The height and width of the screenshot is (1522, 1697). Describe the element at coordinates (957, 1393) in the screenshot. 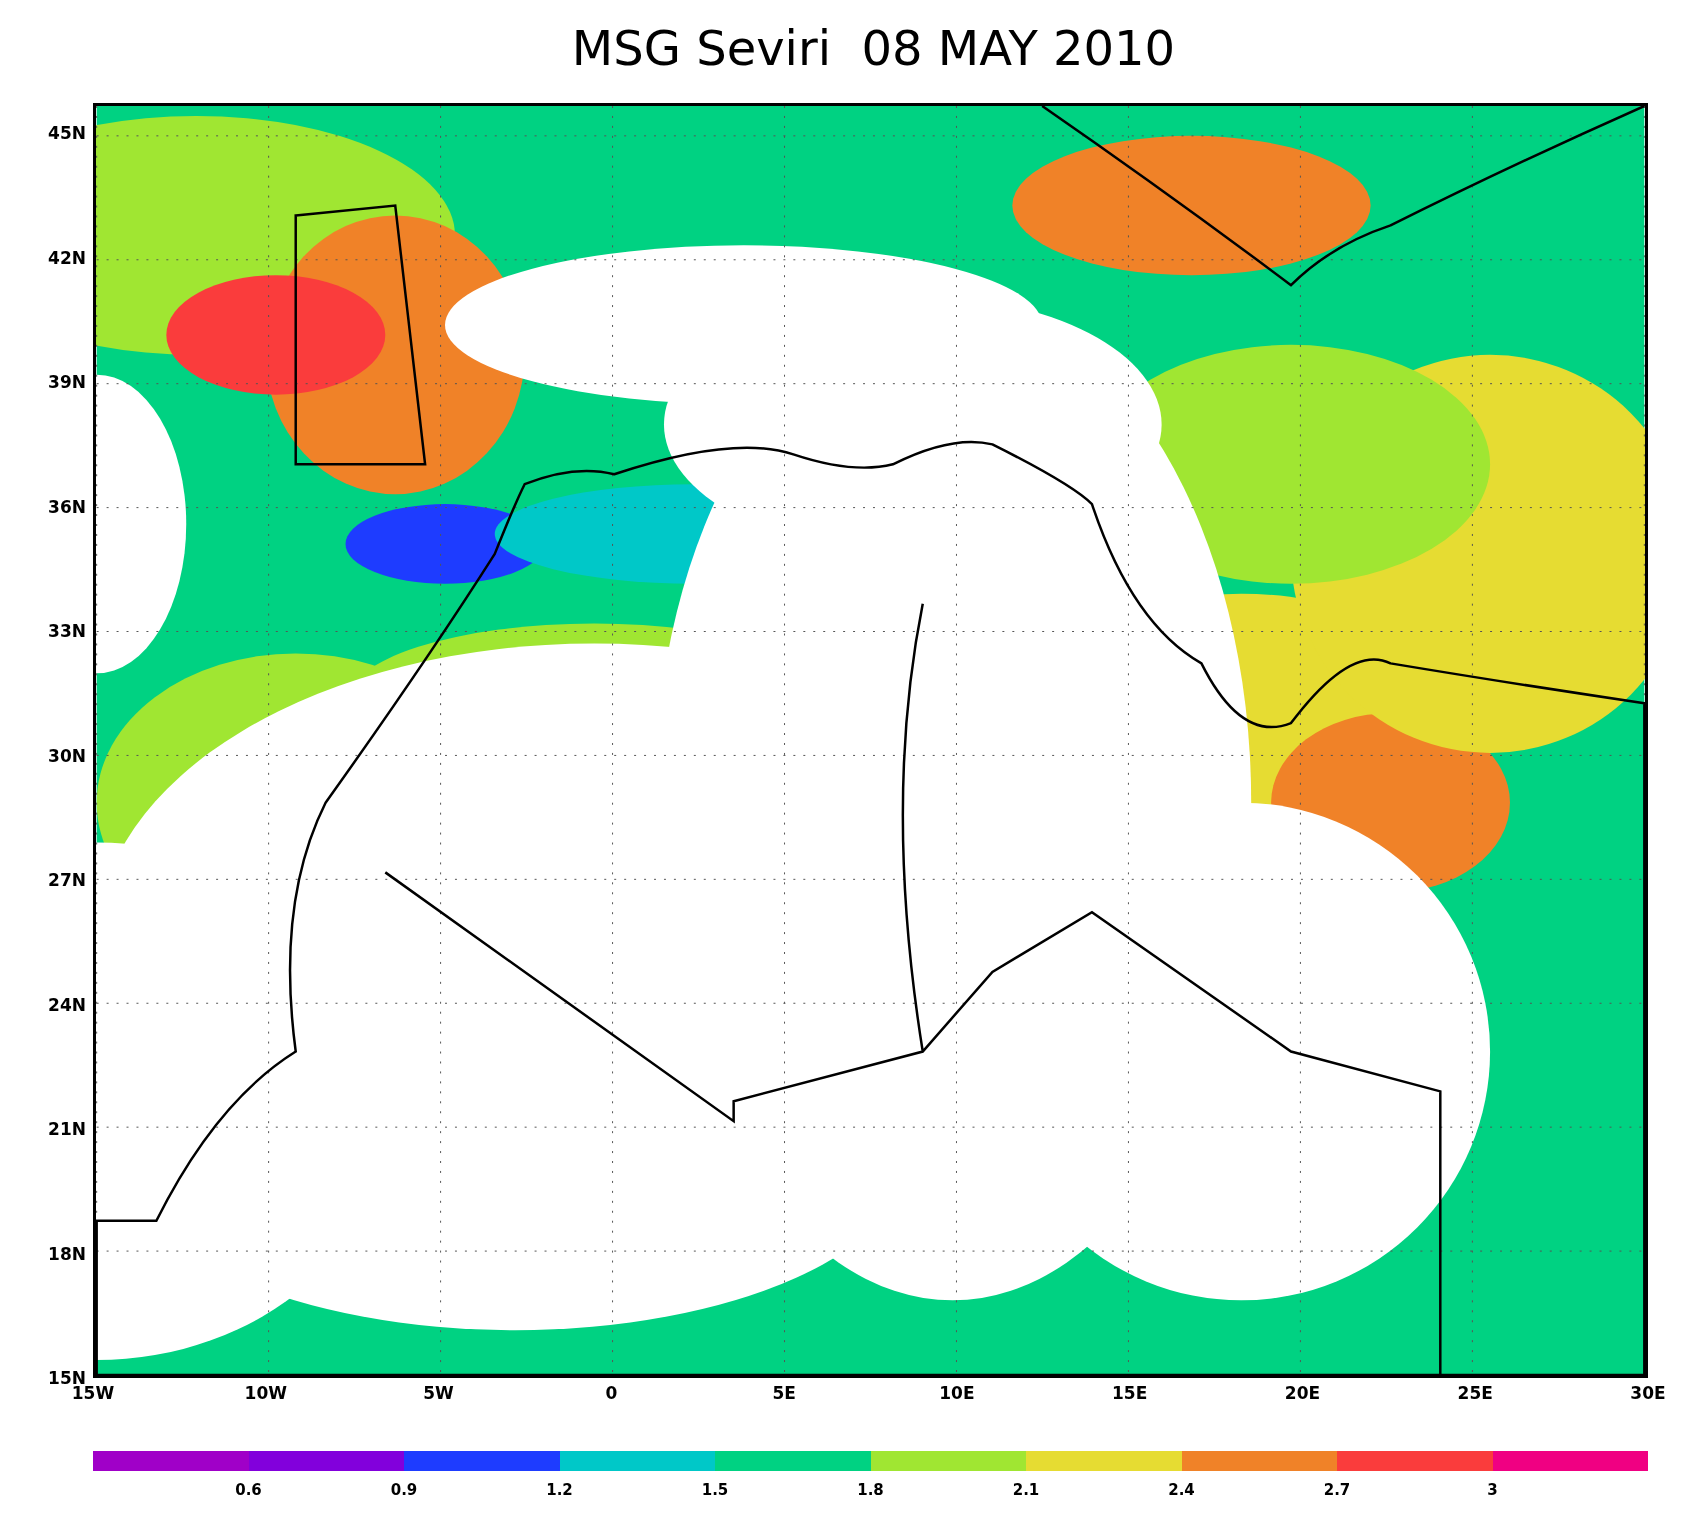

I see `longitude-label: 10E` at that location.